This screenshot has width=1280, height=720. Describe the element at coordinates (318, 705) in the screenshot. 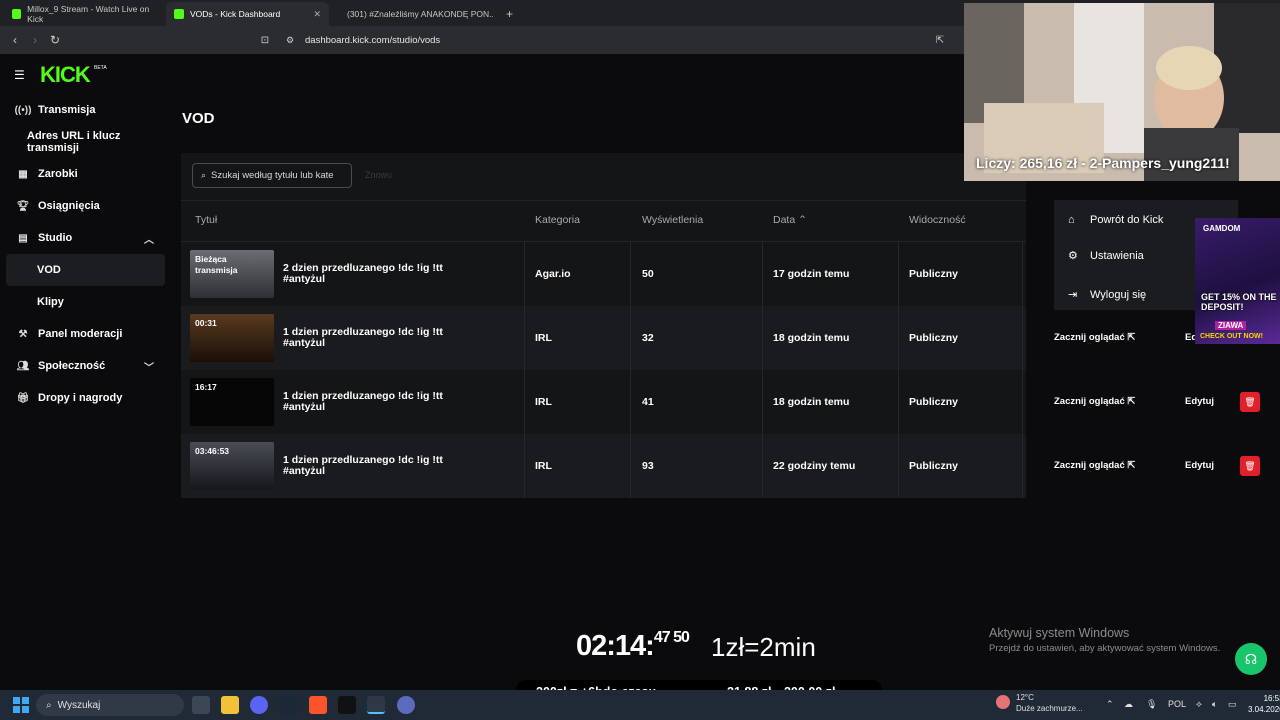

I see `brave-icon` at that location.